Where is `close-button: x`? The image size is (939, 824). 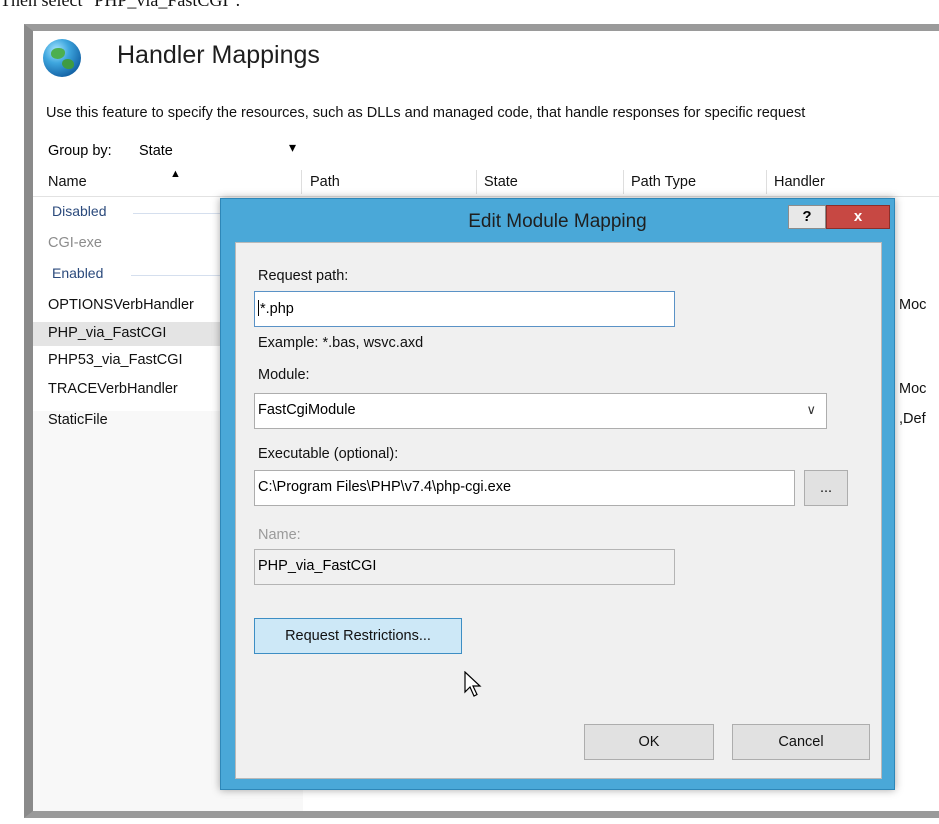 close-button: x is located at coordinates (858, 217).